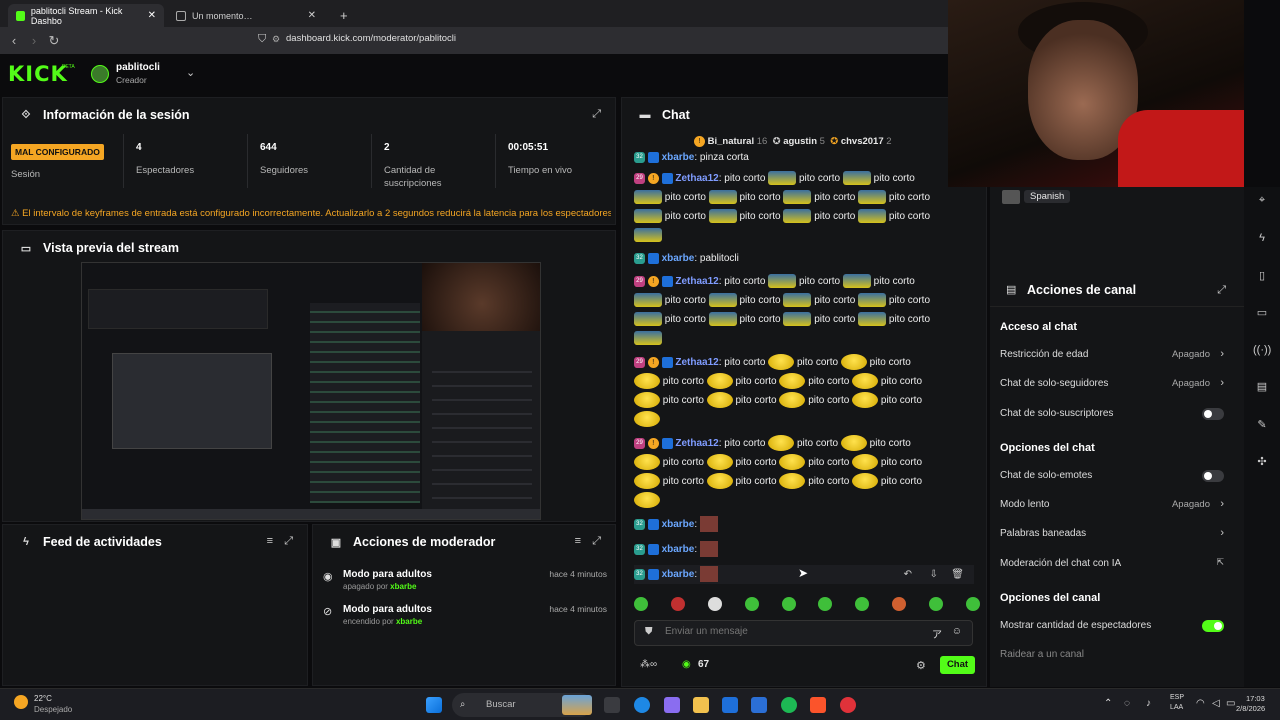 Image resolution: width=1280 pixels, height=720 pixels. I want to click on pinned-user: chvs2017, so click(862, 141).